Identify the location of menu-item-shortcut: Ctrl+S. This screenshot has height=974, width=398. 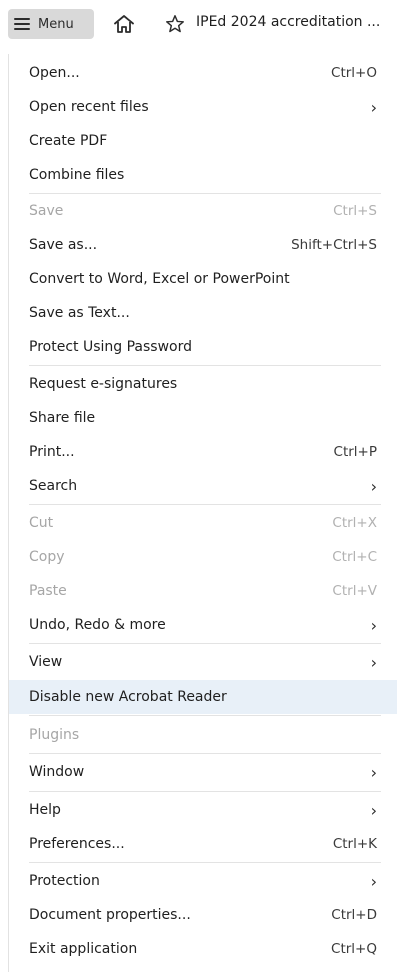
(355, 211).